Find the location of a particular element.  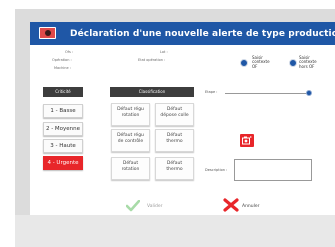

classification-button: Défaut dépose colle is located at coordinates (174, 114).